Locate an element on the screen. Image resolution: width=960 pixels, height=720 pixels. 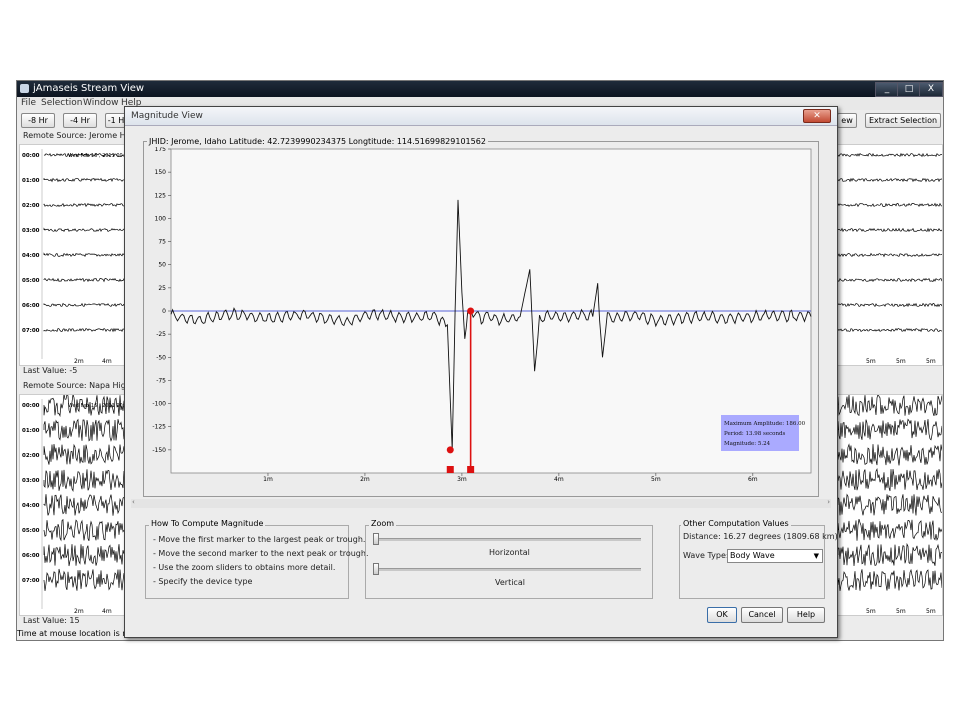
y-tick-label: 50 is located at coordinates (162, 265).